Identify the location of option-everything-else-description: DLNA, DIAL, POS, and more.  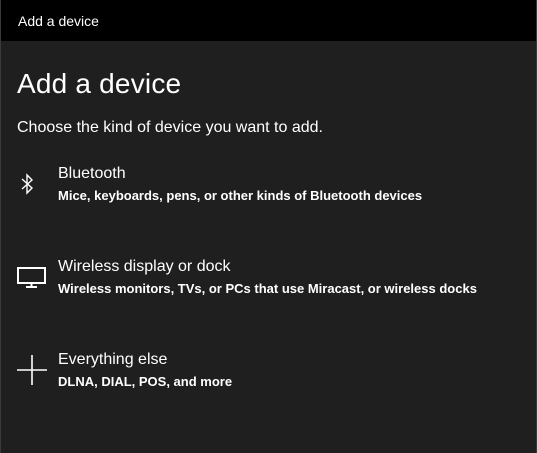
(145, 381).